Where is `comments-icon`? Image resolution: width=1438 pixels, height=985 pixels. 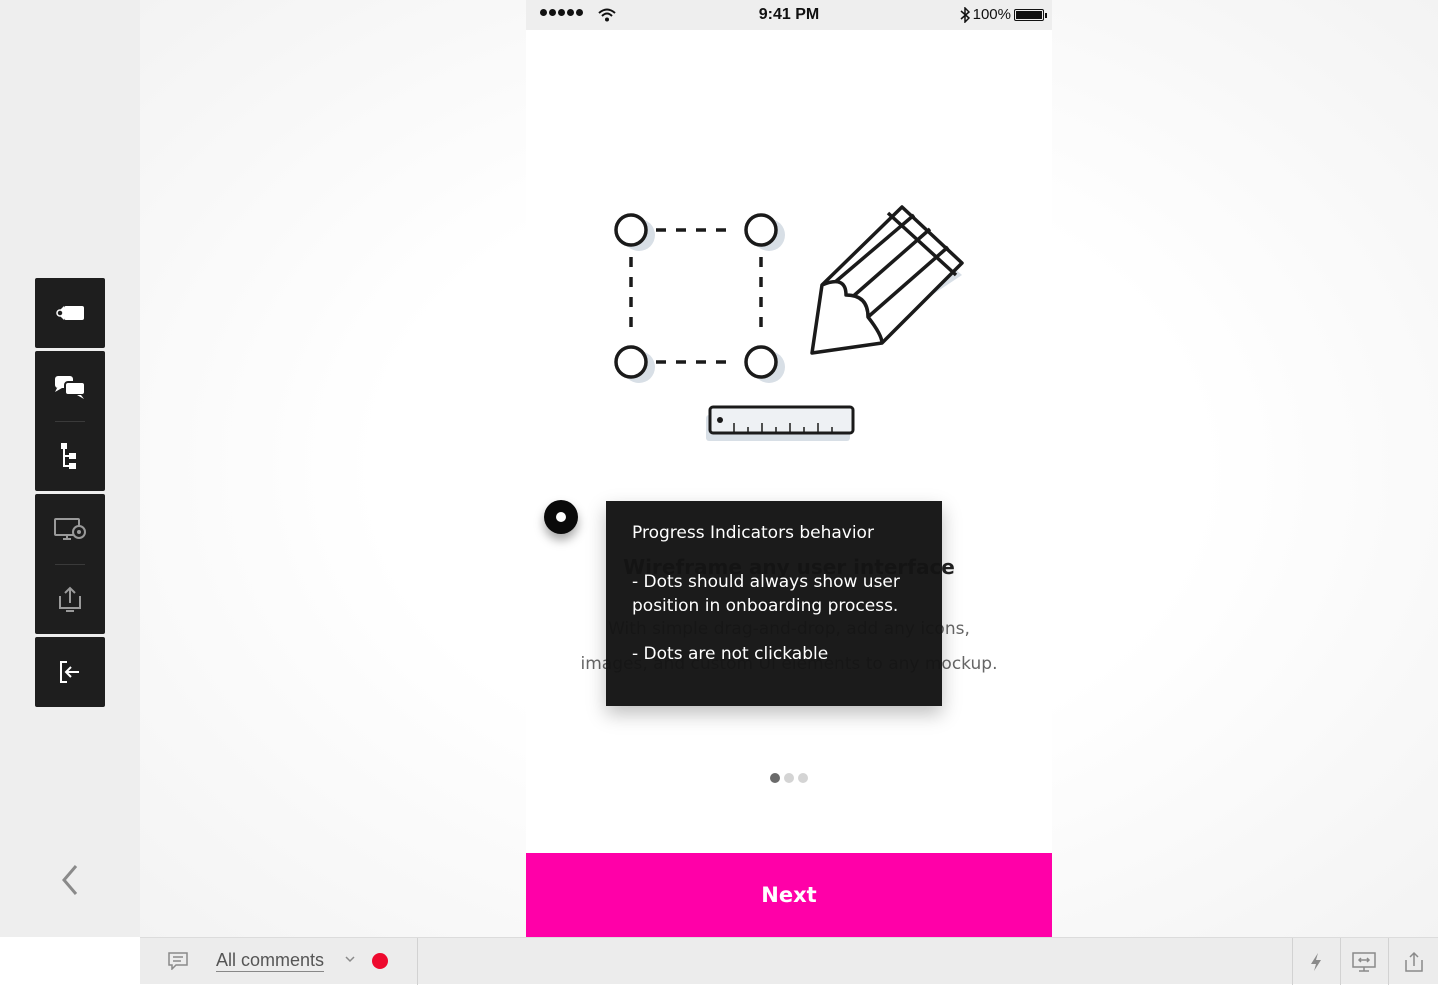 comments-icon is located at coordinates (70, 387).